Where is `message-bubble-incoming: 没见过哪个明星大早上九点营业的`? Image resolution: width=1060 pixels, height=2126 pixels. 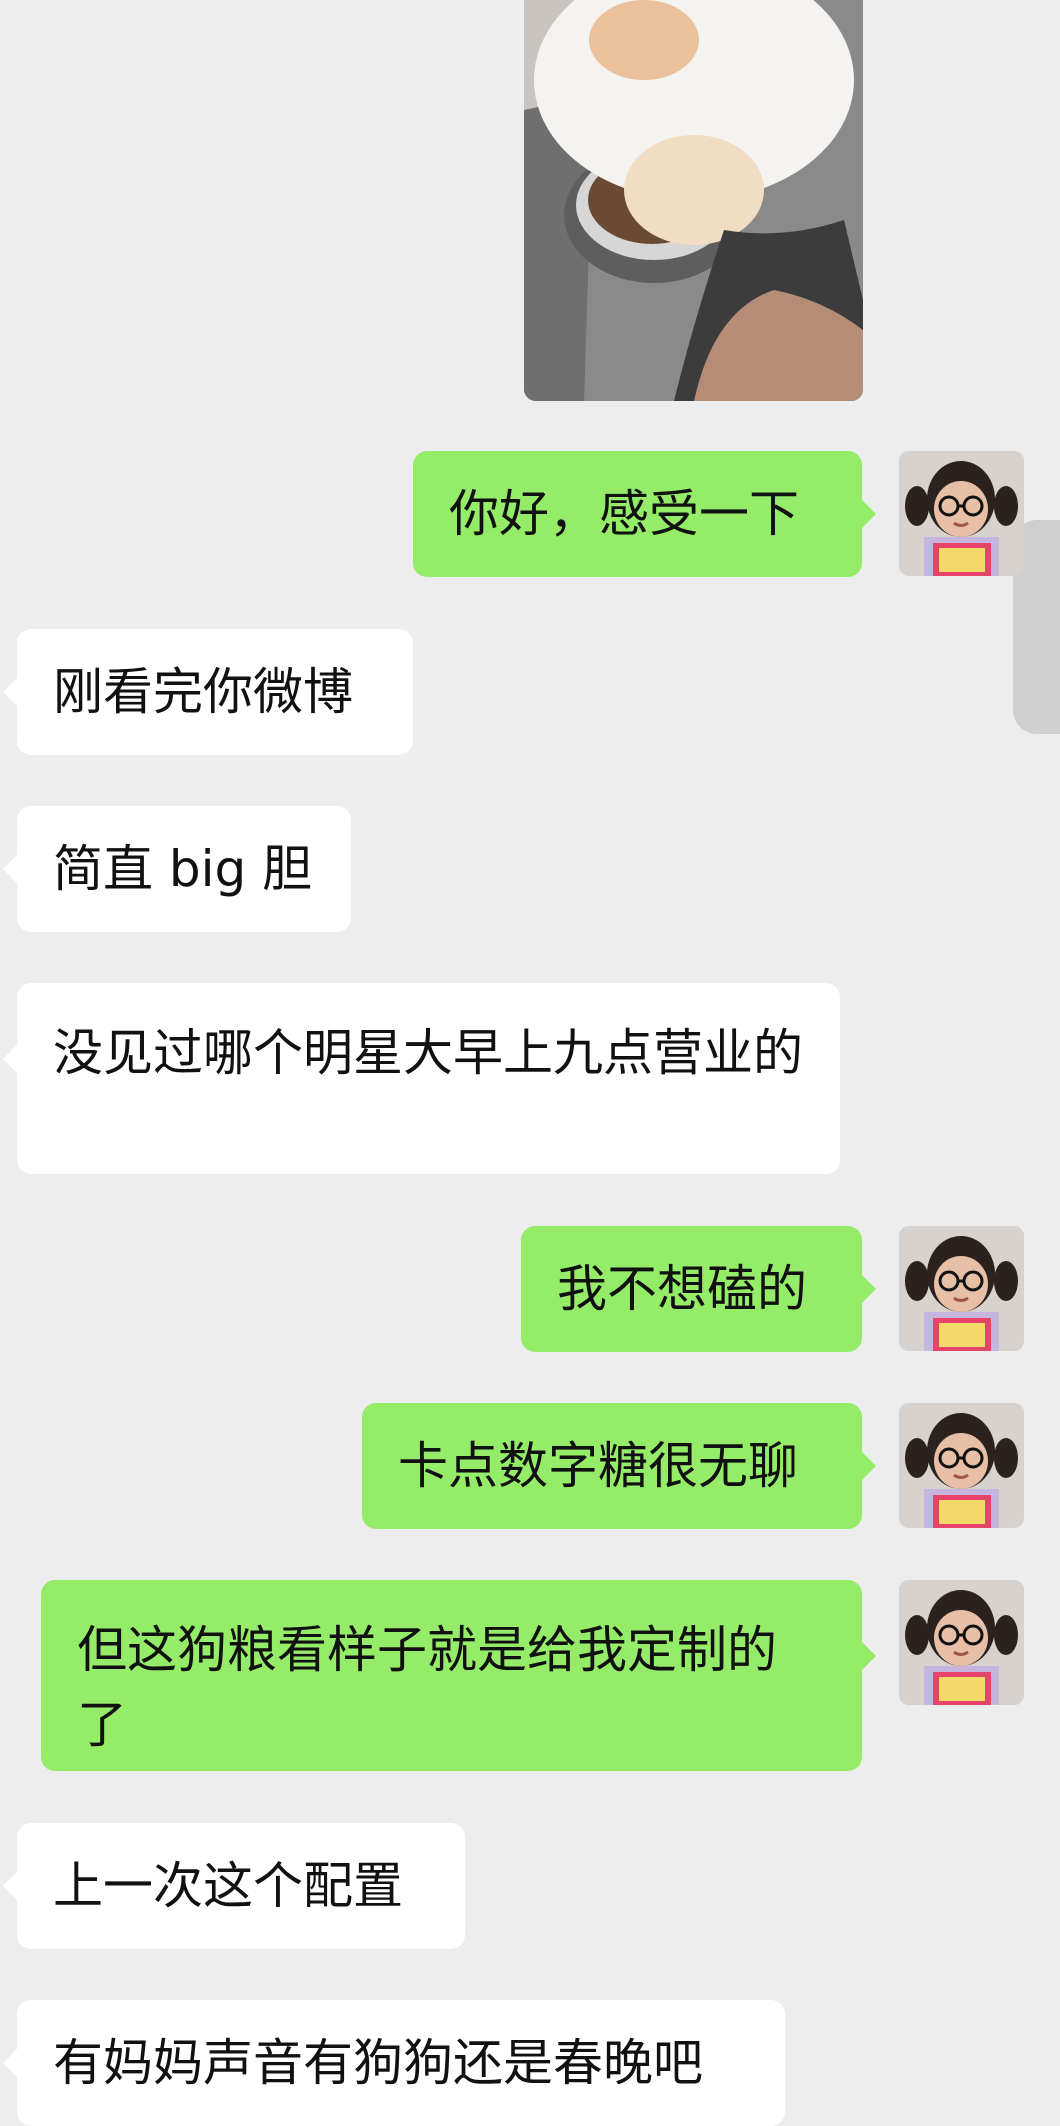
message-bubble-incoming: 没见过哪个明星大早上九点营业的 is located at coordinates (421, 1078).